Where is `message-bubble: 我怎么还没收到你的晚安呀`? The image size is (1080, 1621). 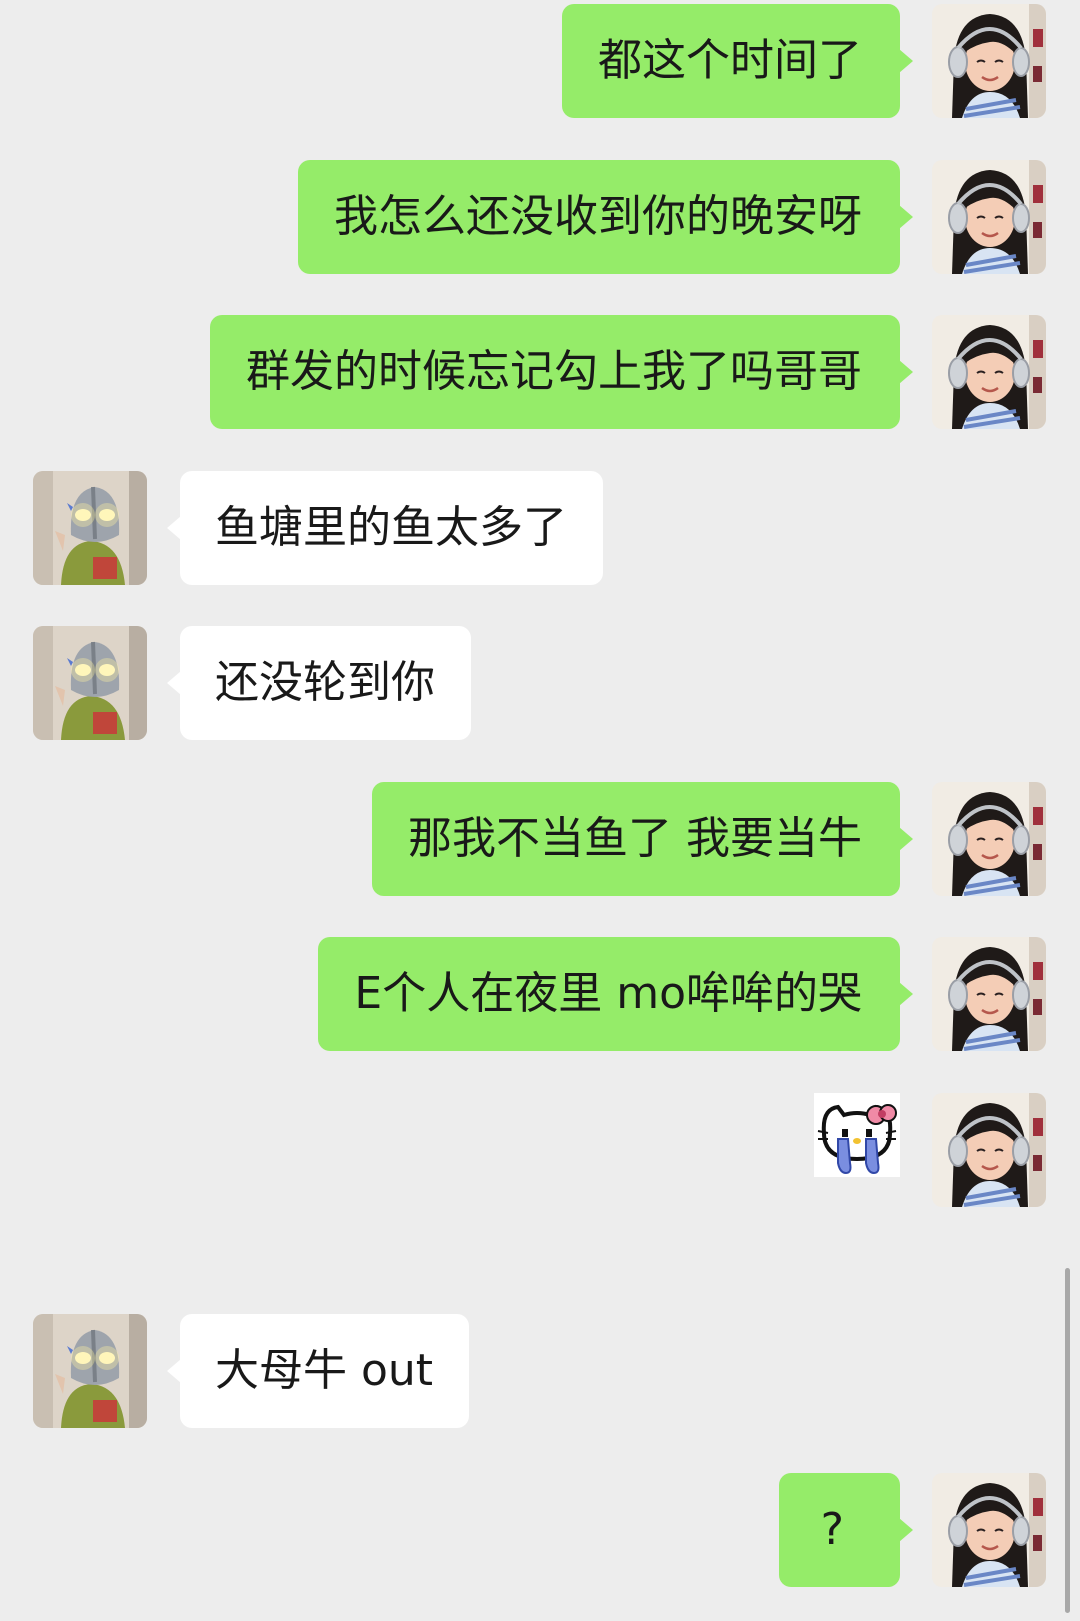 message-bubble: 我怎么还没收到你的晚安呀 is located at coordinates (605, 217).